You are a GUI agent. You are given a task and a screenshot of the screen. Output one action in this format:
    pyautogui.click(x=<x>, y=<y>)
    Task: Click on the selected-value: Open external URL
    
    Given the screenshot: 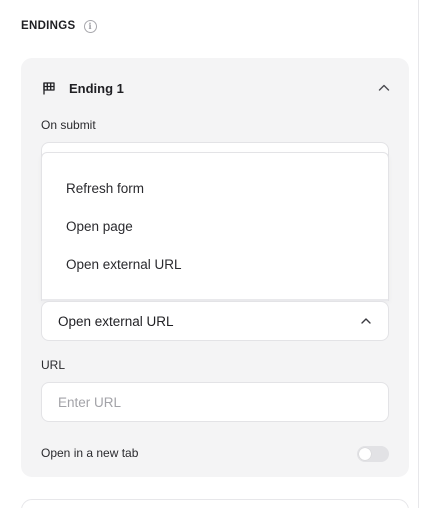 What is the action you would take?
    pyautogui.click(x=116, y=321)
    